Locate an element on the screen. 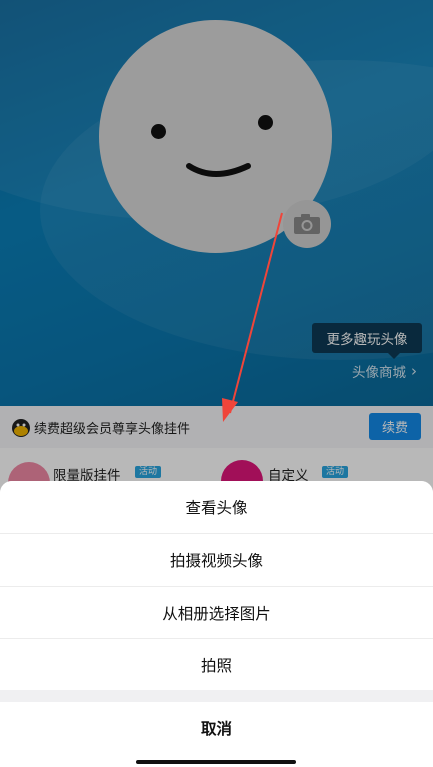 The width and height of the screenshot is (433, 767). option-label: 拍照 is located at coordinates (216, 666).